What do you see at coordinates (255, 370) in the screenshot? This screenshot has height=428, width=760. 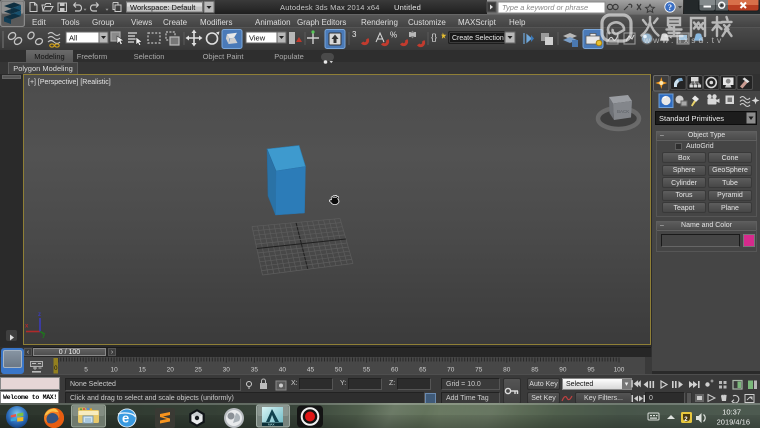 I see `svg-text: 35` at bounding box center [255, 370].